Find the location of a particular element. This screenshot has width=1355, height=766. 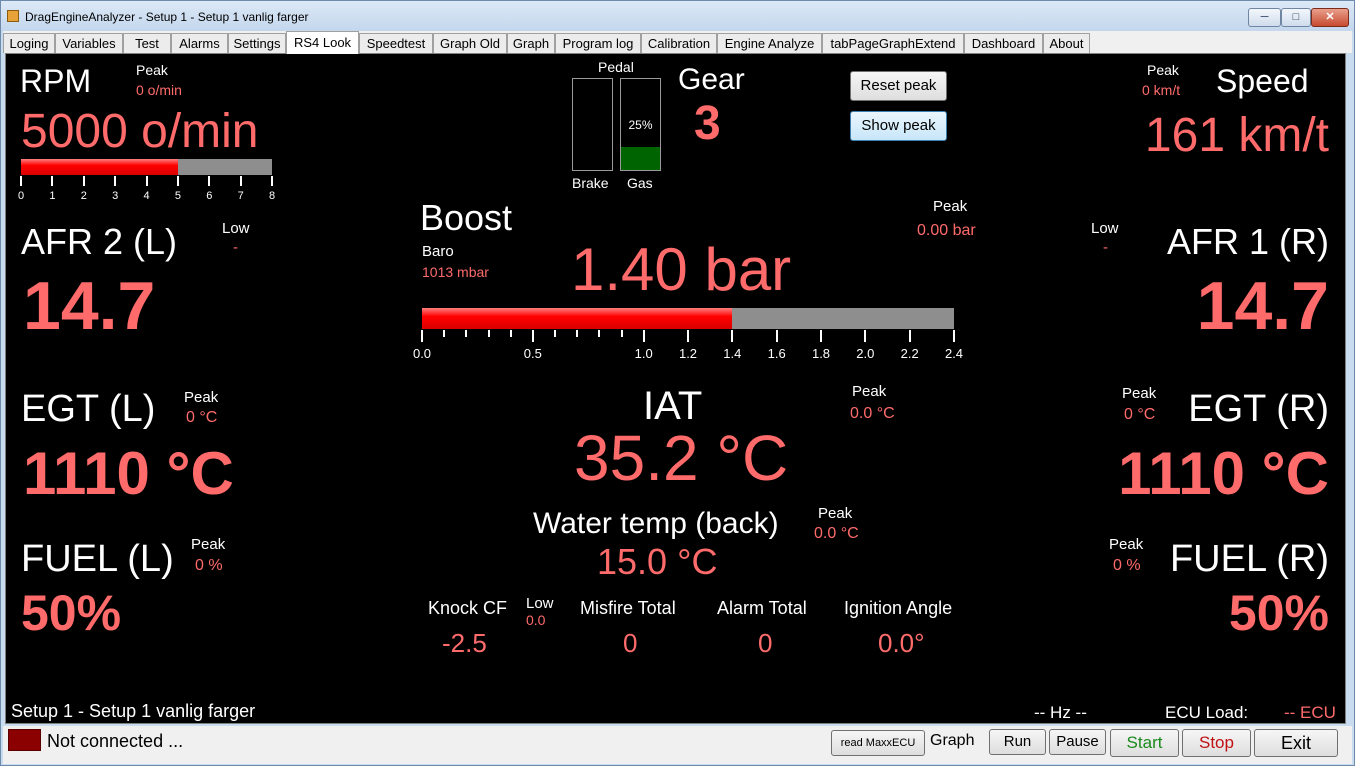

fuel-right-label: FUEL (R) is located at coordinates (1249, 559).